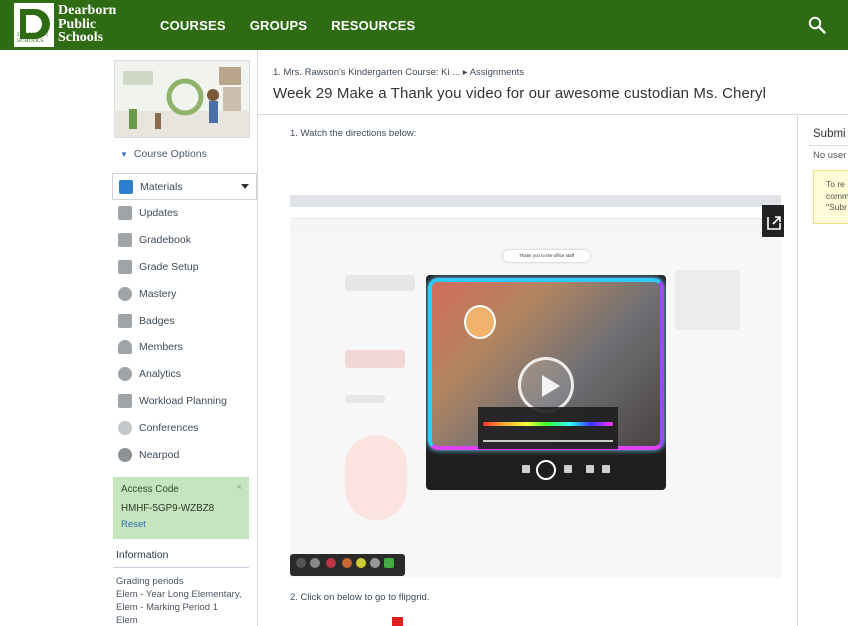 The height and width of the screenshot is (626, 848). I want to click on submissions-heading: Submi, so click(829, 134).